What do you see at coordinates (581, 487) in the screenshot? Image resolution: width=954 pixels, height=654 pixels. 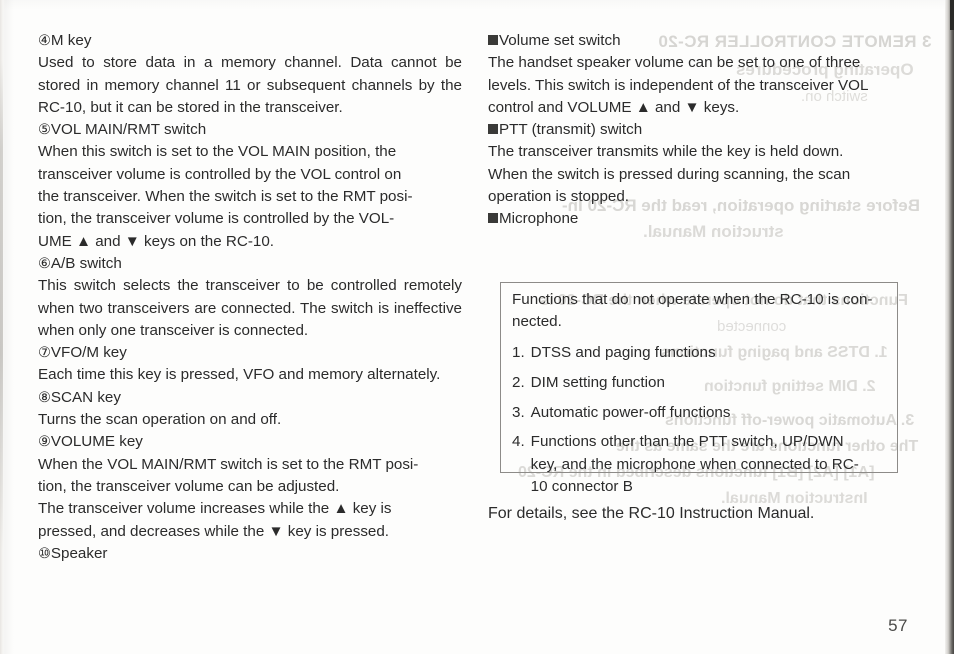 I see `list-item-text-line: 10 connector B` at bounding box center [581, 487].